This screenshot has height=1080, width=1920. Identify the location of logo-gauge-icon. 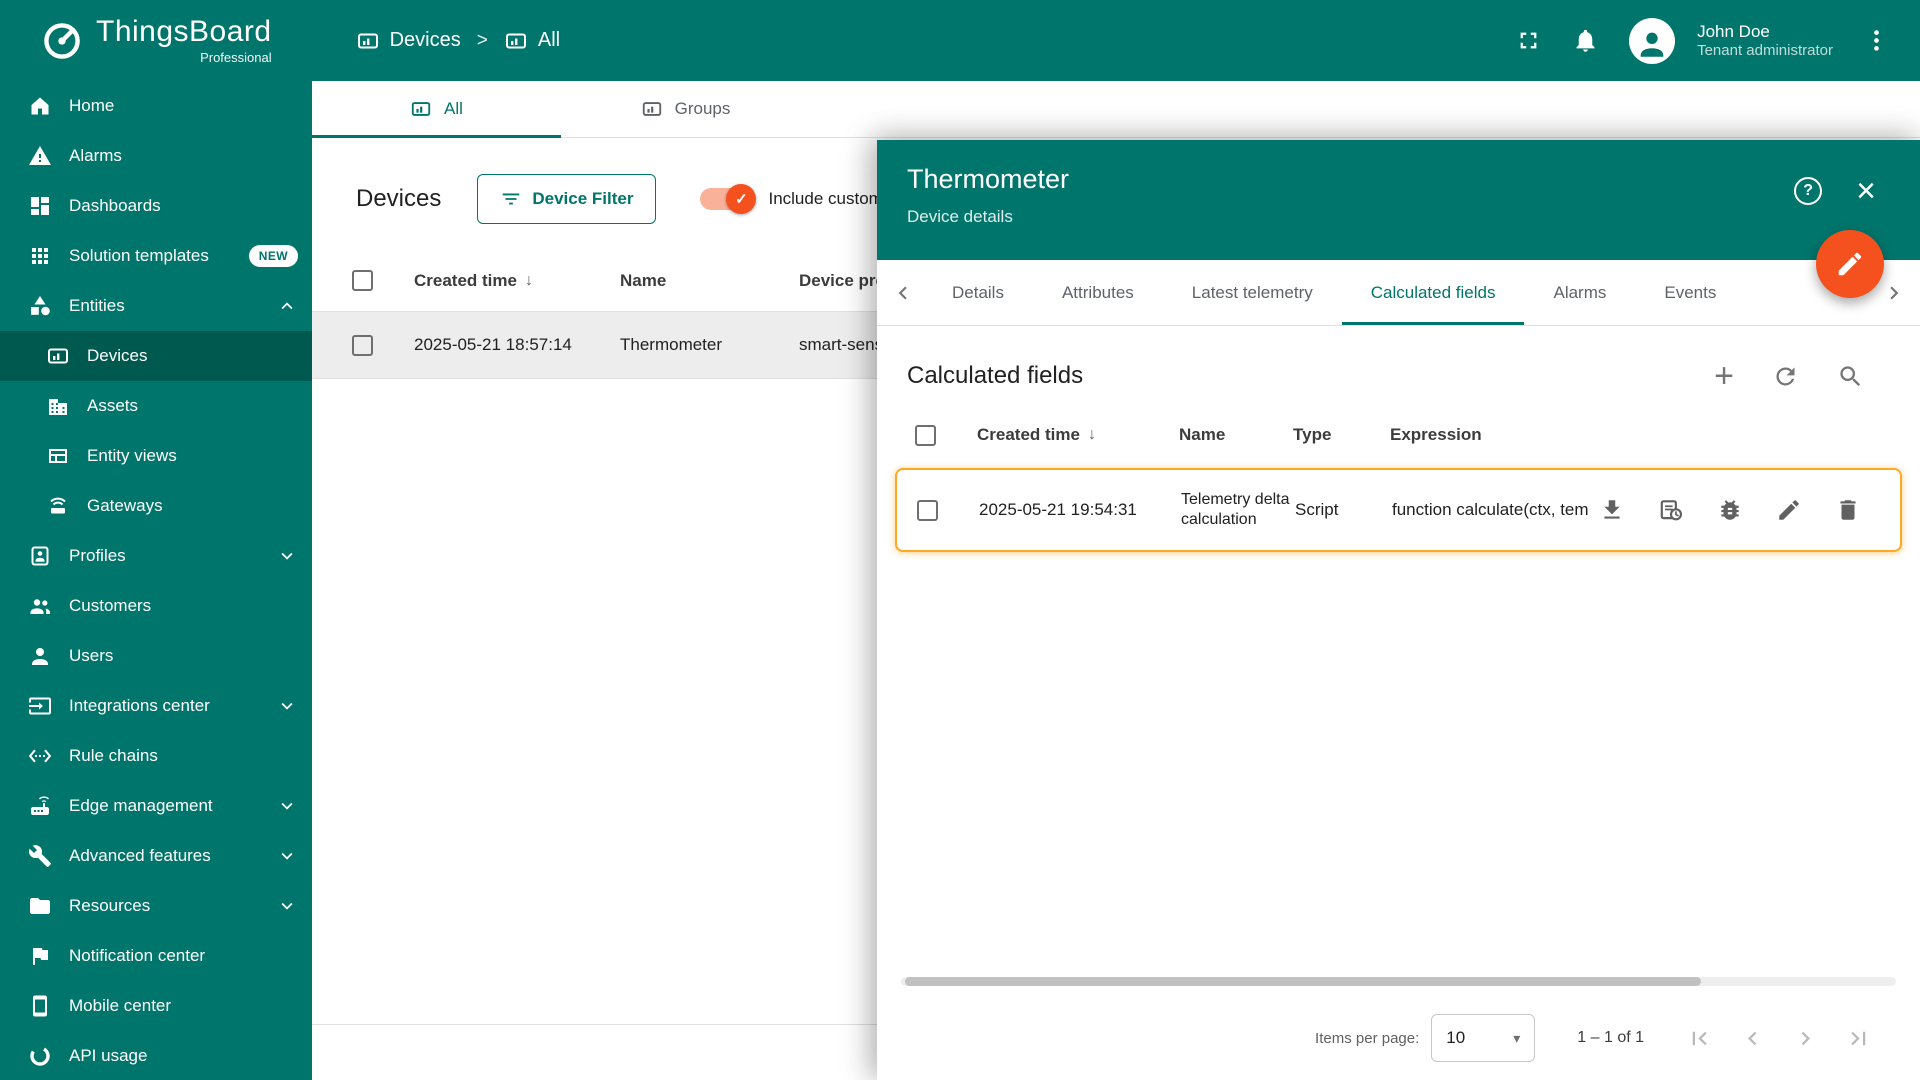
(62, 41).